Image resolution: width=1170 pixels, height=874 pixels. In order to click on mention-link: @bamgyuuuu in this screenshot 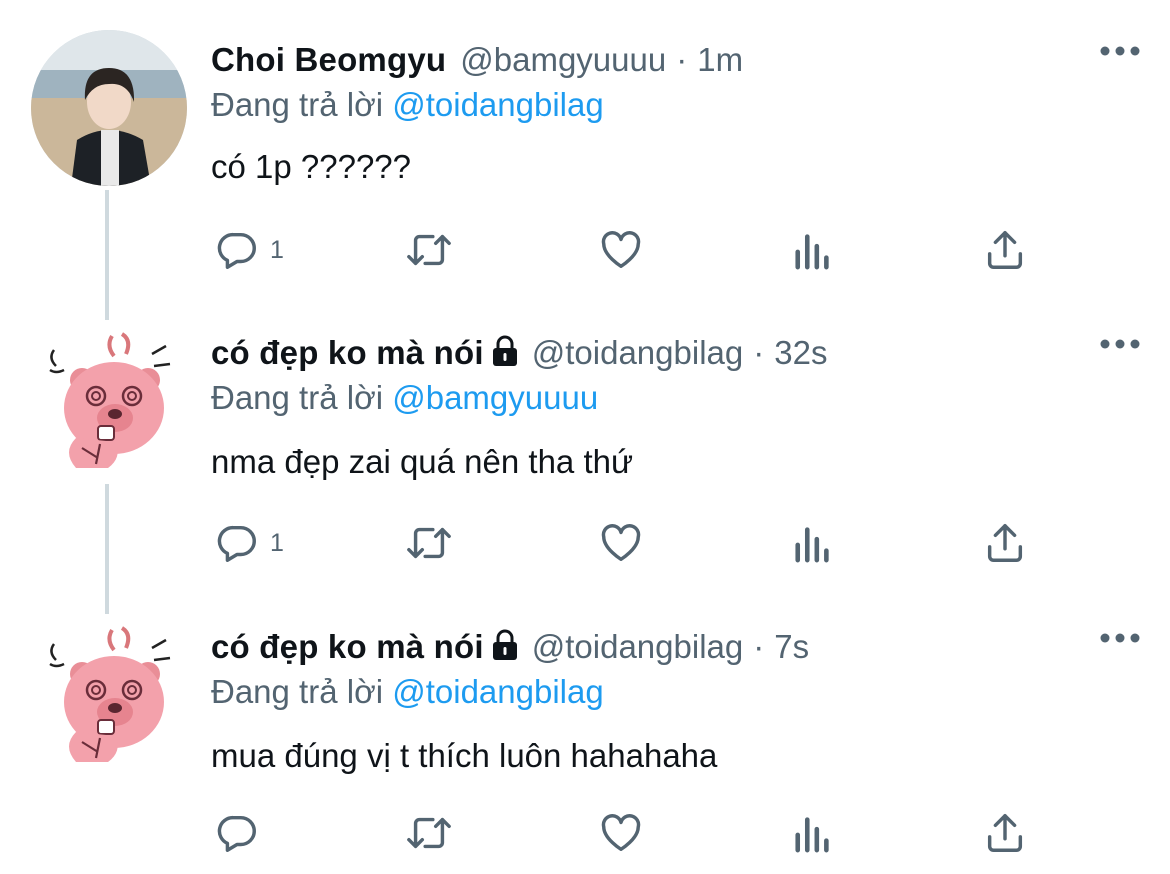, I will do `click(495, 397)`.